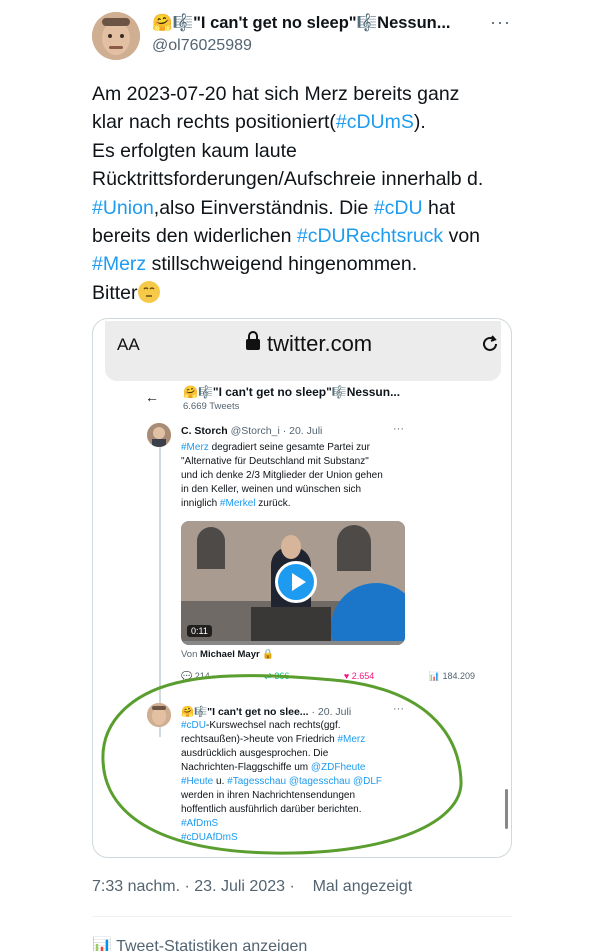 This screenshot has width=604, height=951. Describe the element at coordinates (189, 654) in the screenshot. I see `from-label: Von` at that location.